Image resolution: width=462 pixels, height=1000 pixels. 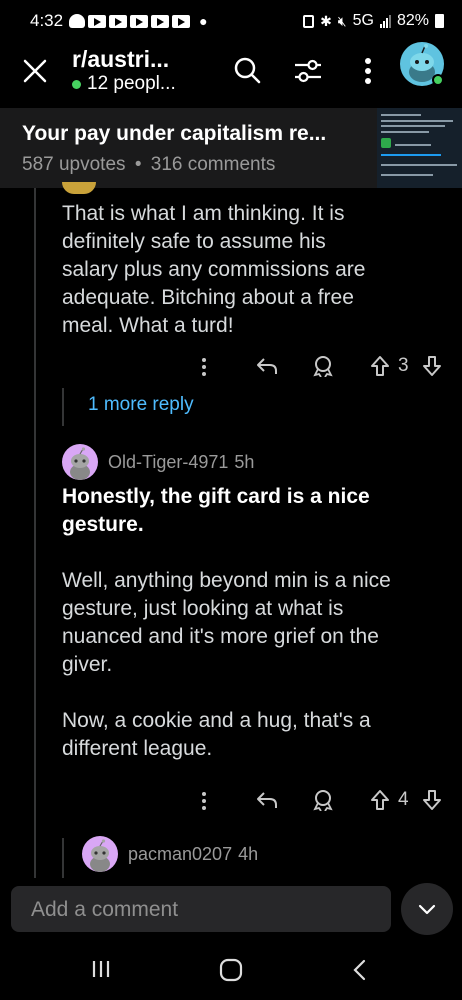 What do you see at coordinates (360, 970) in the screenshot?
I see `back-icon` at bounding box center [360, 970].